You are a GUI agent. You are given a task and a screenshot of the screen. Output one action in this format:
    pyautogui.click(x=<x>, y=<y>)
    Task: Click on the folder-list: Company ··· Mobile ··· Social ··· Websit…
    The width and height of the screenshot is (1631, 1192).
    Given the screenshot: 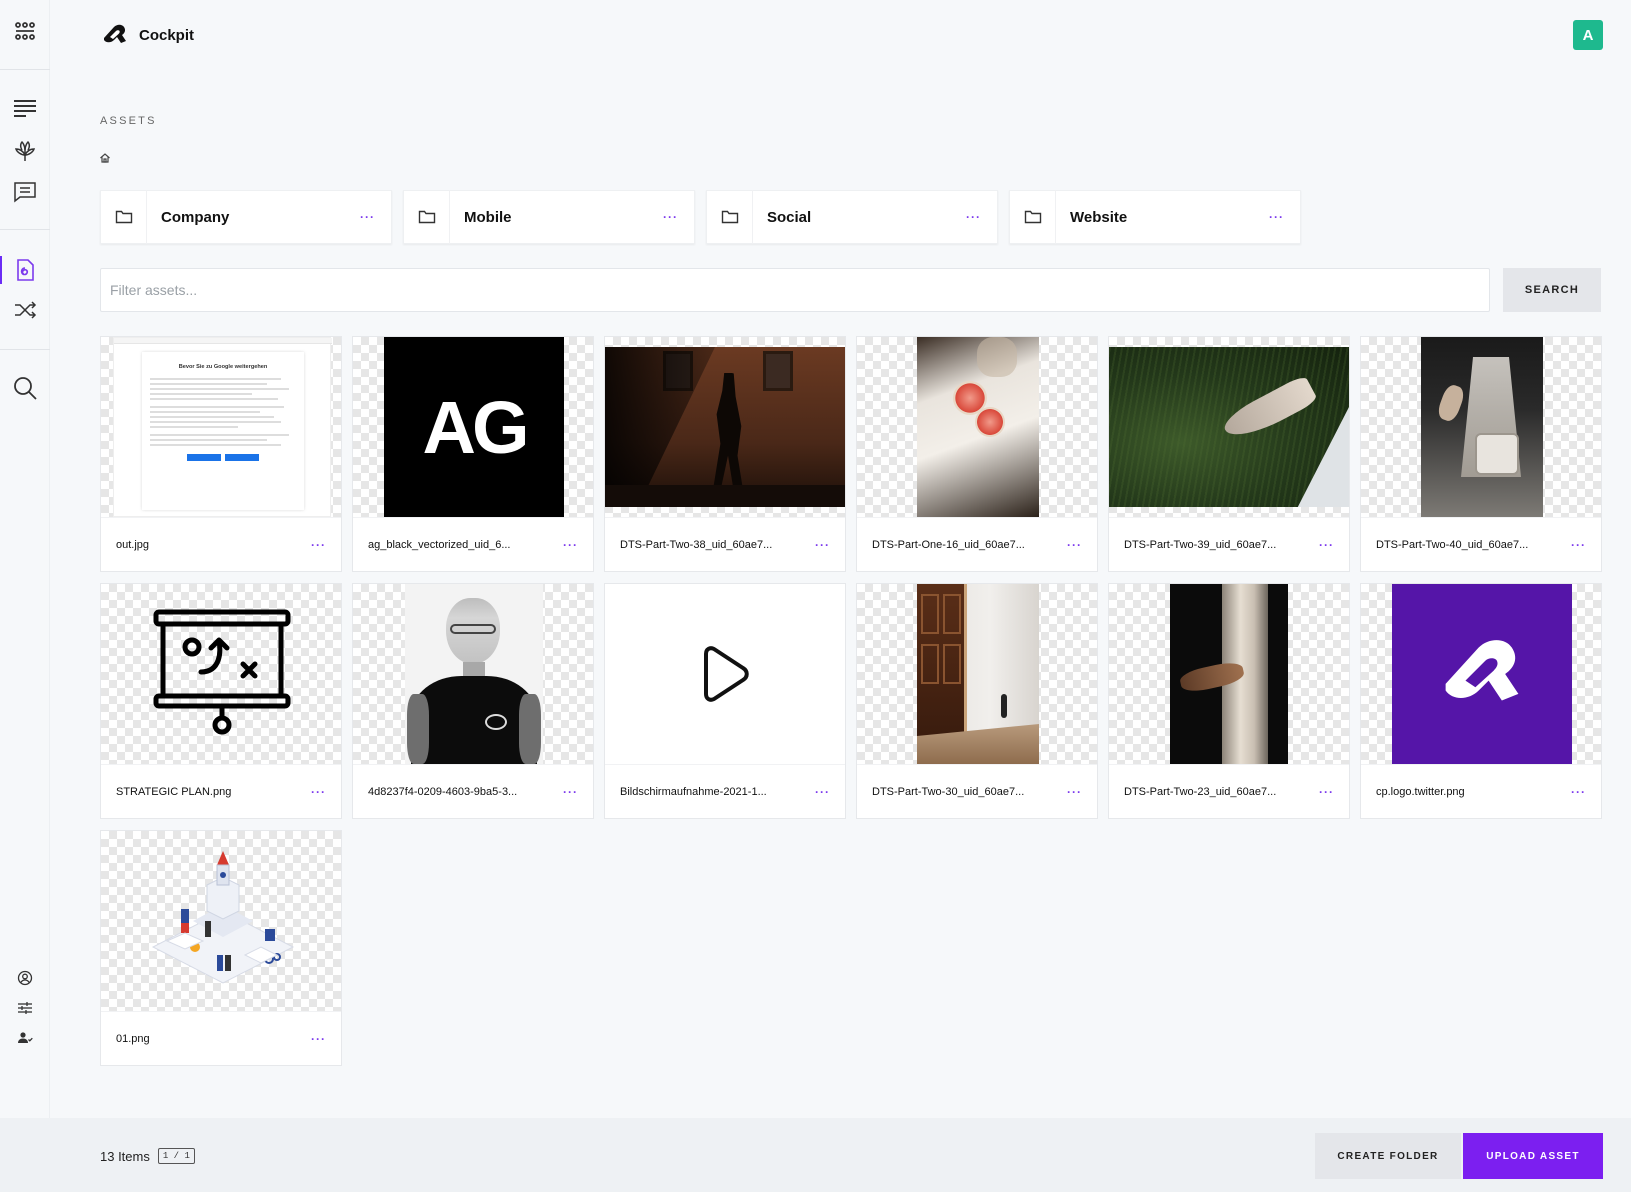 What is the action you would take?
    pyautogui.click(x=700, y=217)
    